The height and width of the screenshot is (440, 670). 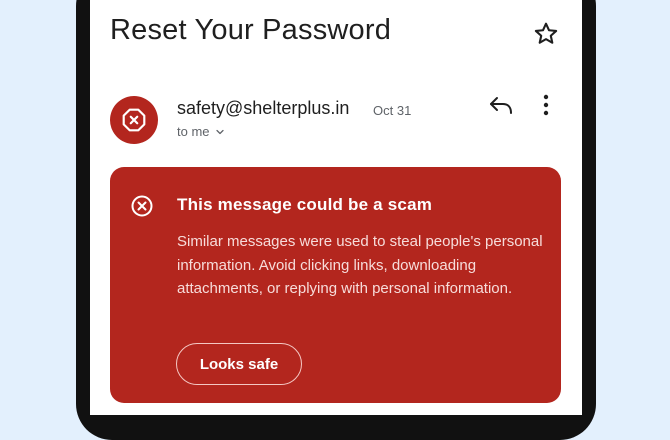 I want to click on recipient-details-toggle: to me, so click(x=201, y=131).